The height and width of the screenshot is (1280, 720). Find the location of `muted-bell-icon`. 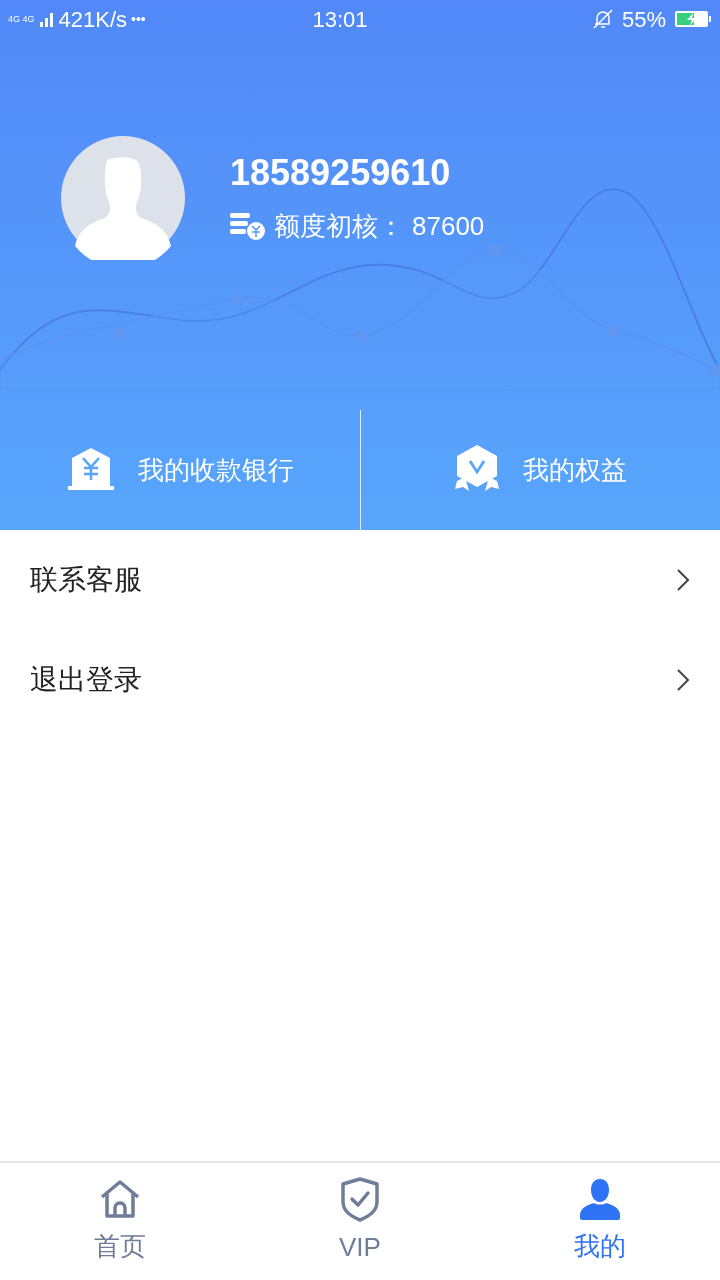

muted-bell-icon is located at coordinates (602, 19).